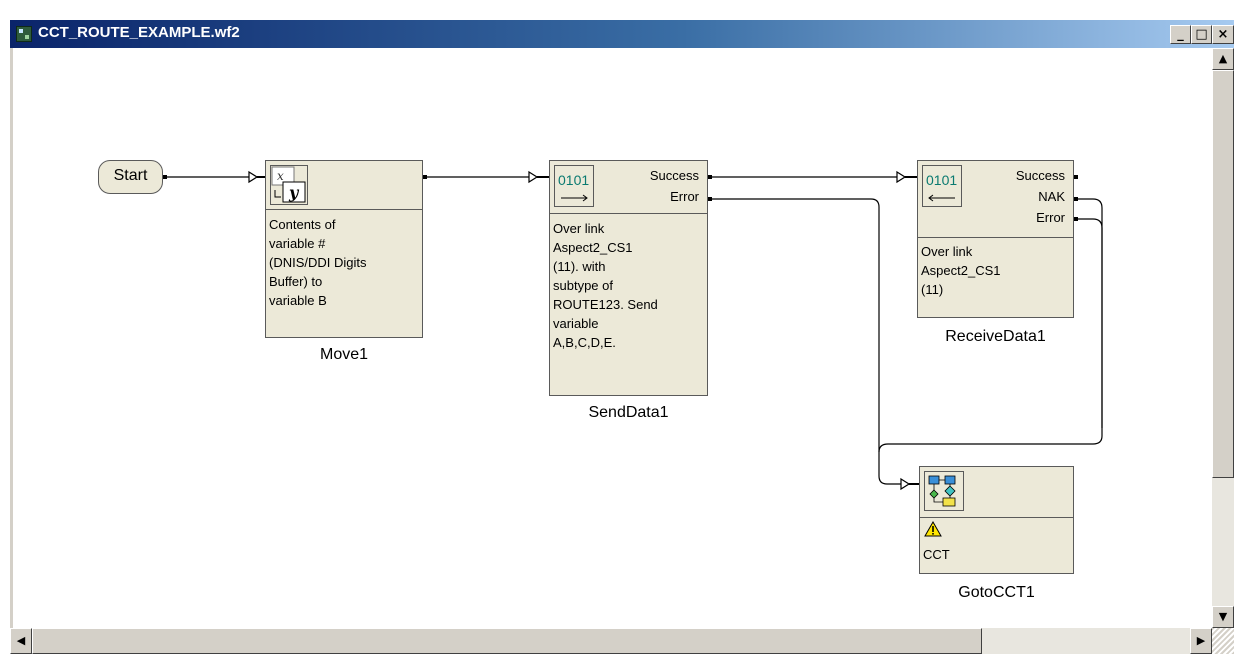 Image resolution: width=1234 pixels, height=654 pixels. What do you see at coordinates (24, 34) in the screenshot?
I see `app-icon` at bounding box center [24, 34].